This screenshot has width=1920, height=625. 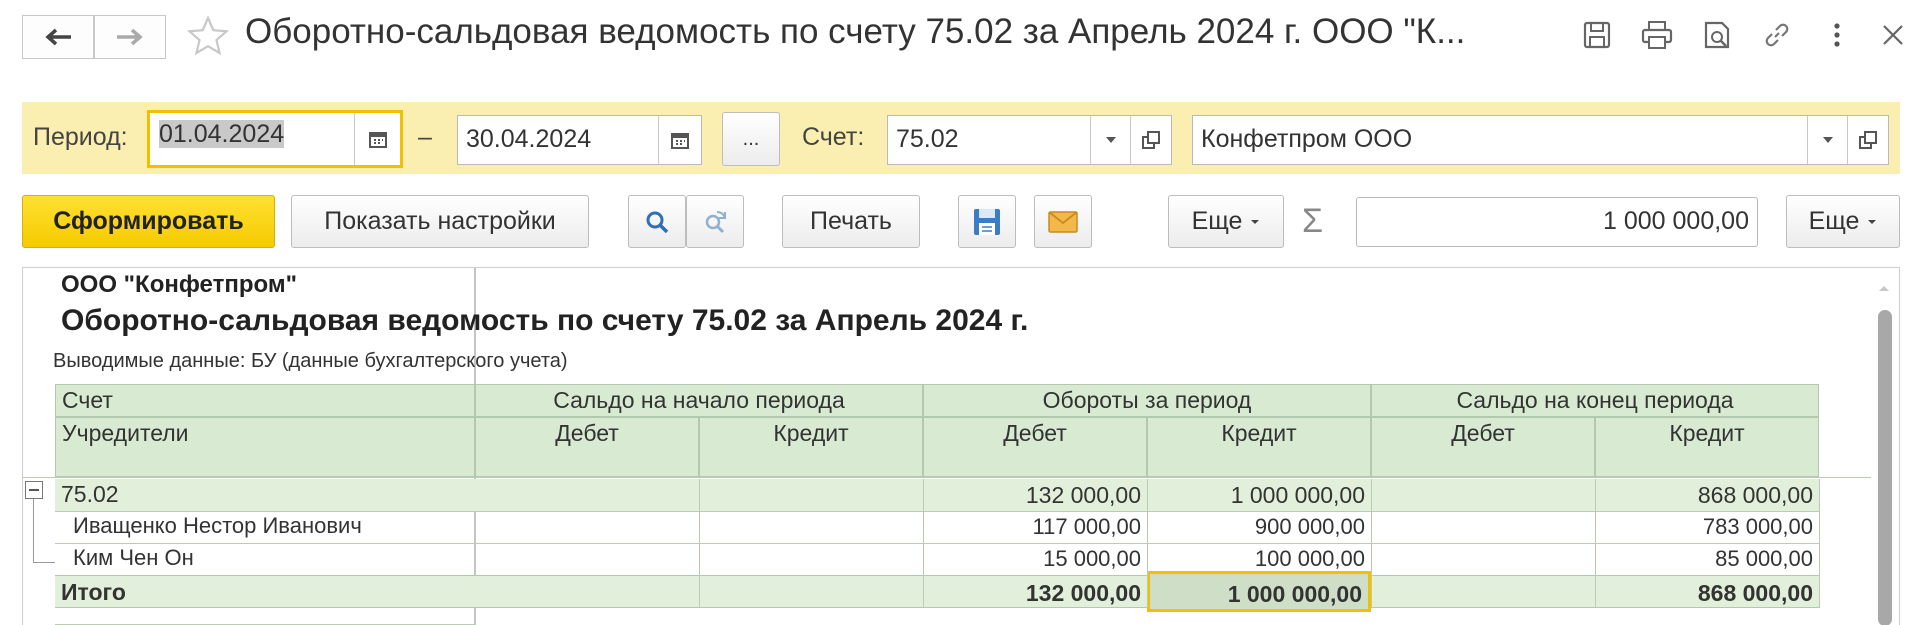 I want to click on total-cell: 868 000,00, so click(x=1707, y=591).